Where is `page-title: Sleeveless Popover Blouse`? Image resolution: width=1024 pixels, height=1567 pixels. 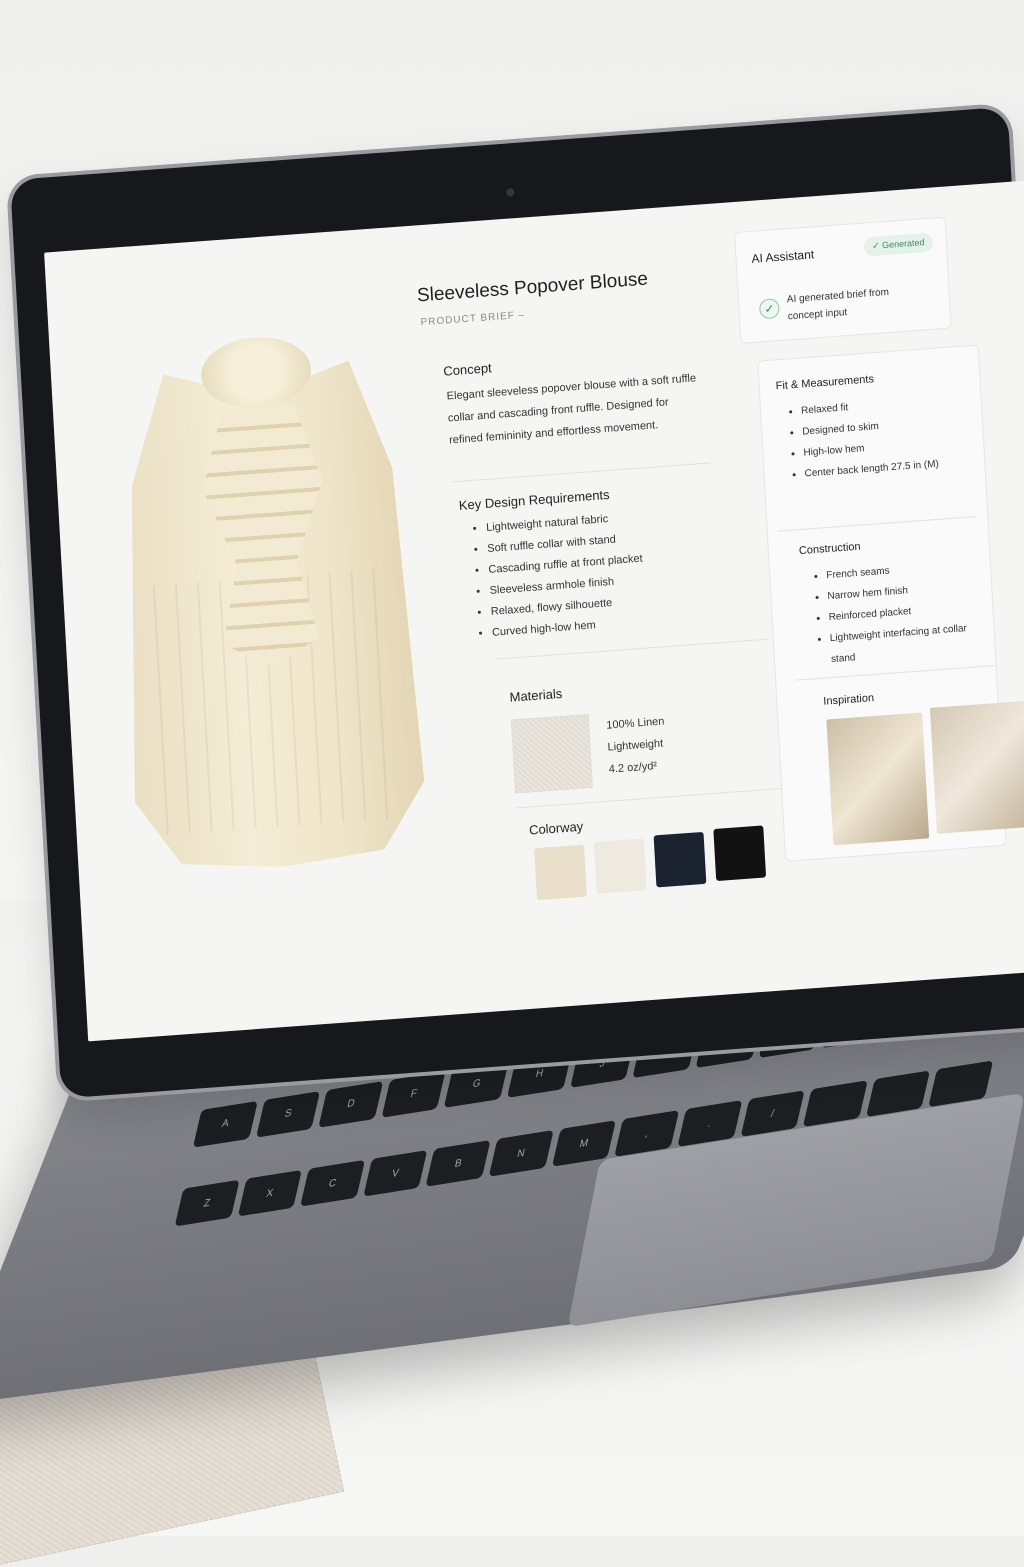 page-title: Sleeveless Popover Blouse is located at coordinates (532, 287).